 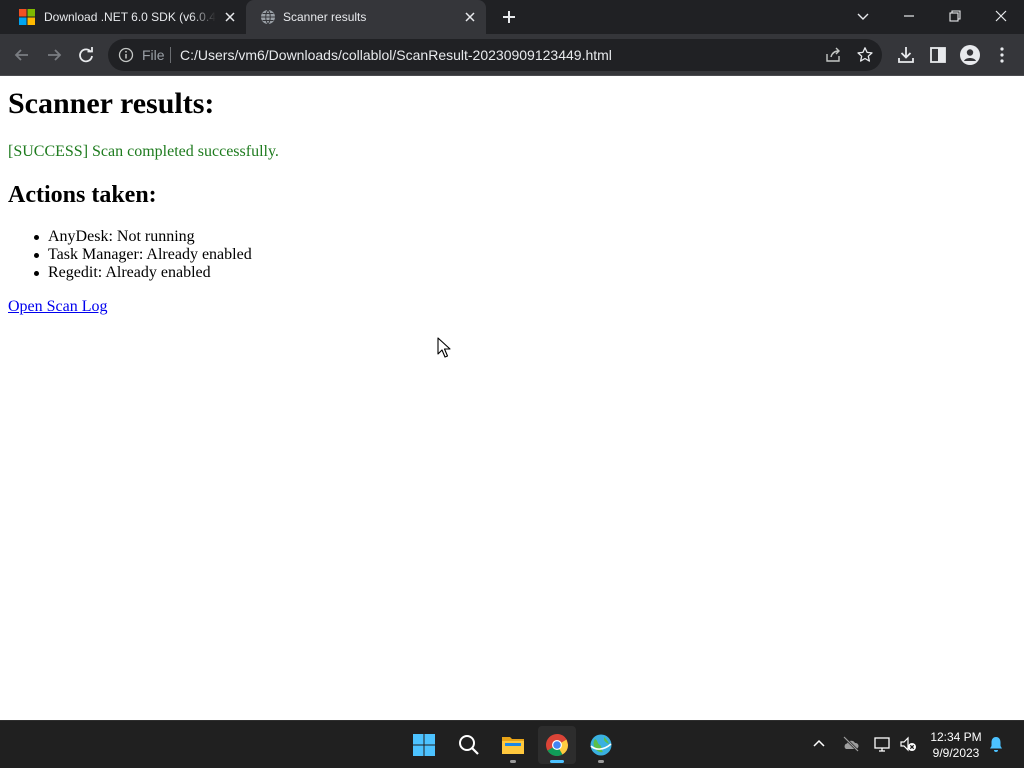 What do you see at coordinates (126, 55) in the screenshot?
I see `info-icon` at bounding box center [126, 55].